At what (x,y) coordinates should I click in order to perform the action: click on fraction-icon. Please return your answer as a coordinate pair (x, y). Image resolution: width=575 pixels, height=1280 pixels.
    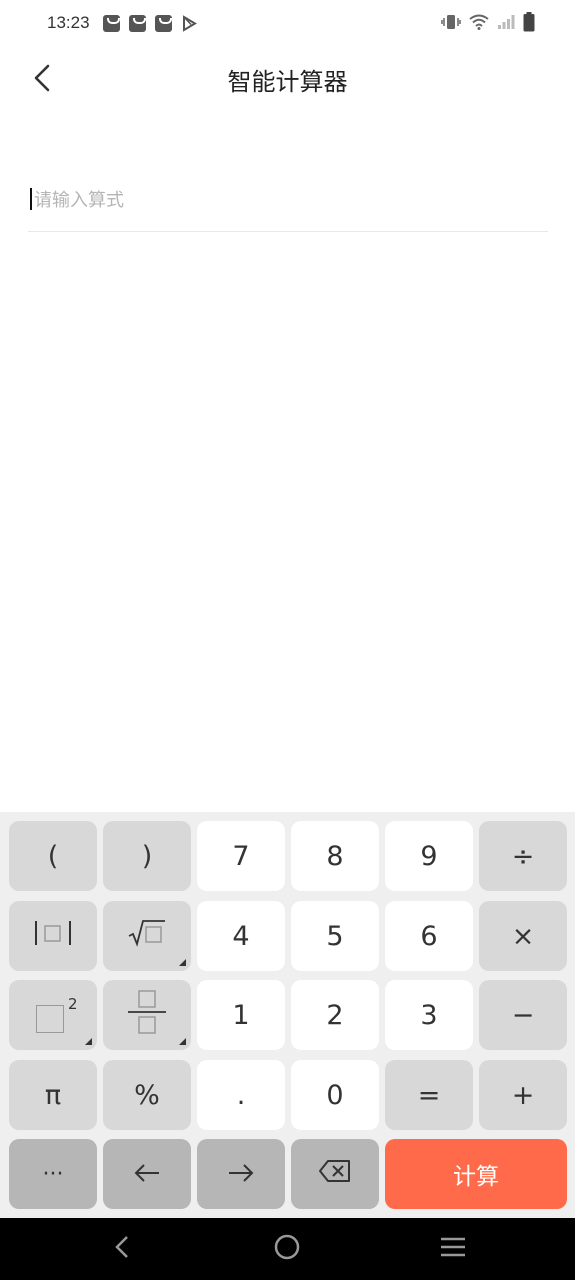
    Looking at the image, I should click on (147, 1015).